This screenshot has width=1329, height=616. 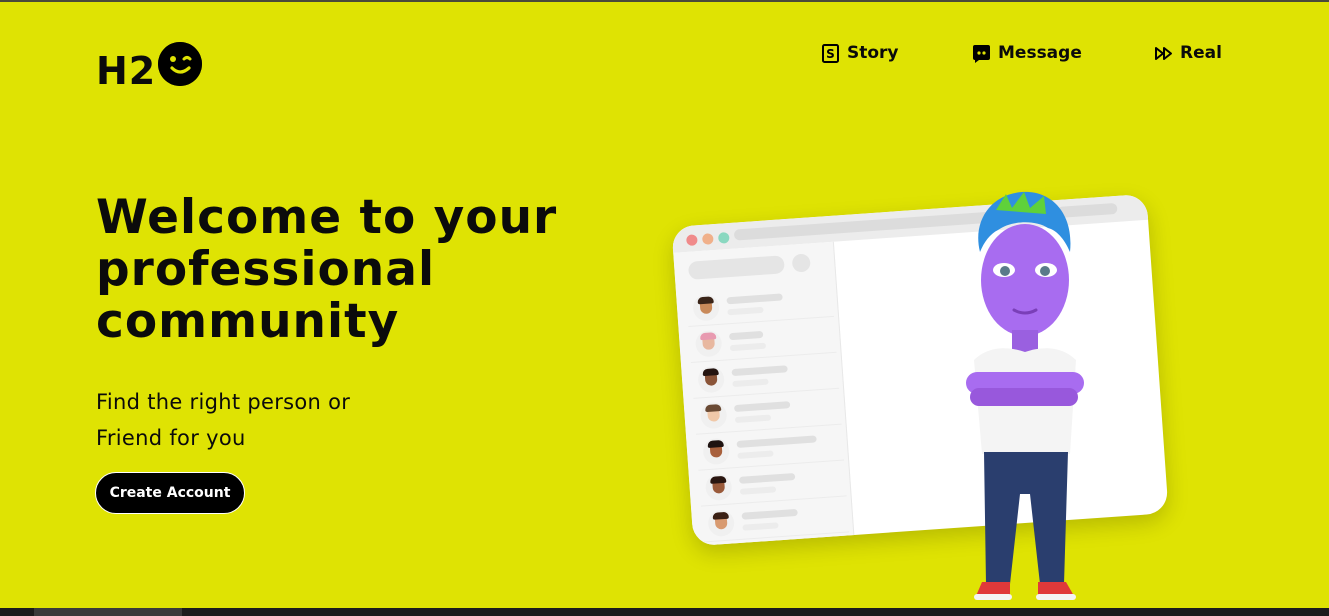 I want to click on nav-label-real: Real, so click(x=1201, y=53).